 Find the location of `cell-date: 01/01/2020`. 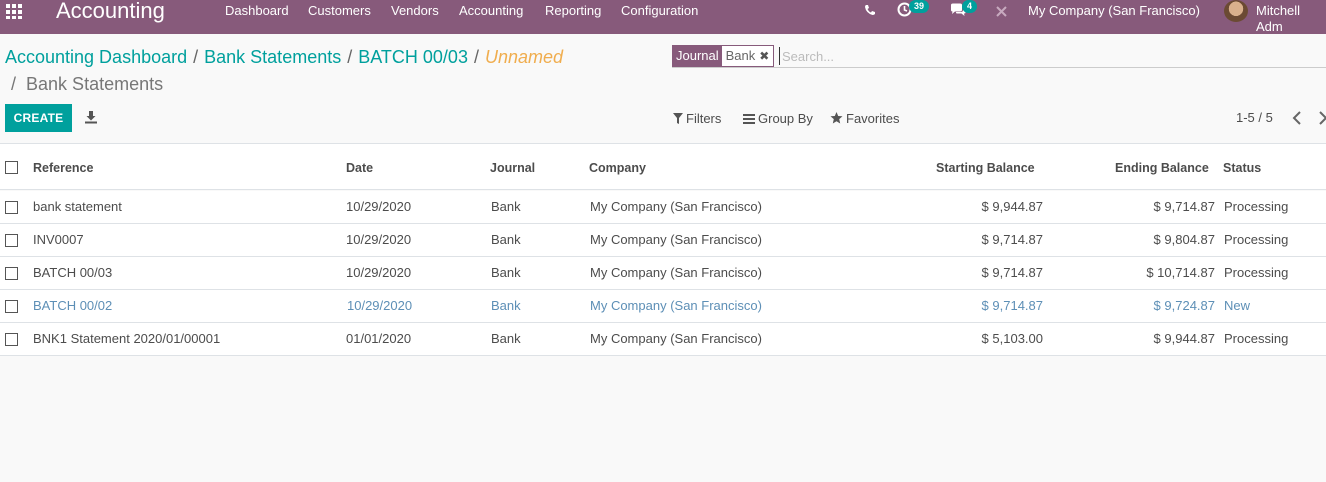

cell-date: 01/01/2020 is located at coordinates (379, 338).